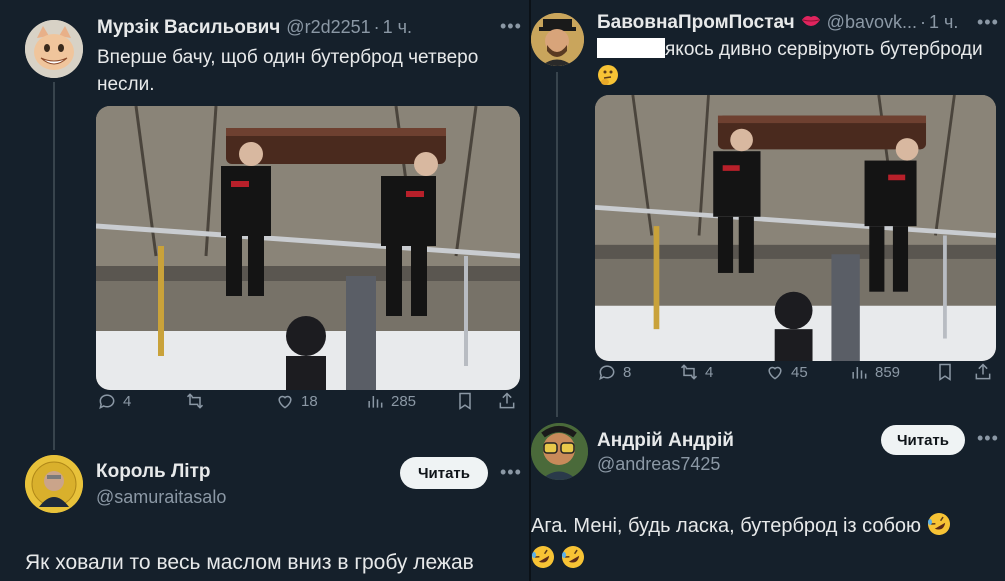  I want to click on user-handle: @andreas7425, so click(658, 464).